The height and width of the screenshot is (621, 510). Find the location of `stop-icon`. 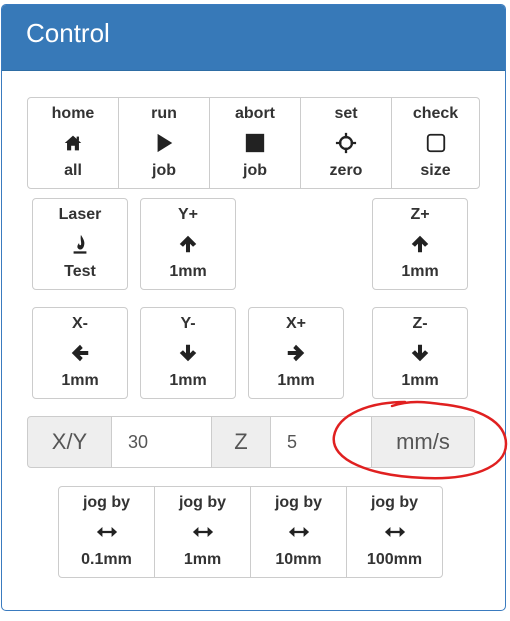

stop-icon is located at coordinates (255, 142).